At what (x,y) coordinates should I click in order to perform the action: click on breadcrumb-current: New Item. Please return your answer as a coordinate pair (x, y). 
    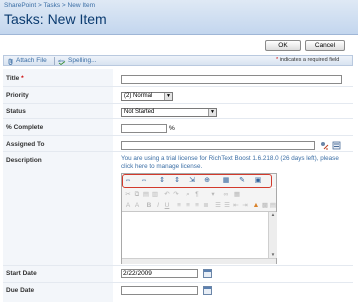
    Looking at the image, I should click on (81, 5).